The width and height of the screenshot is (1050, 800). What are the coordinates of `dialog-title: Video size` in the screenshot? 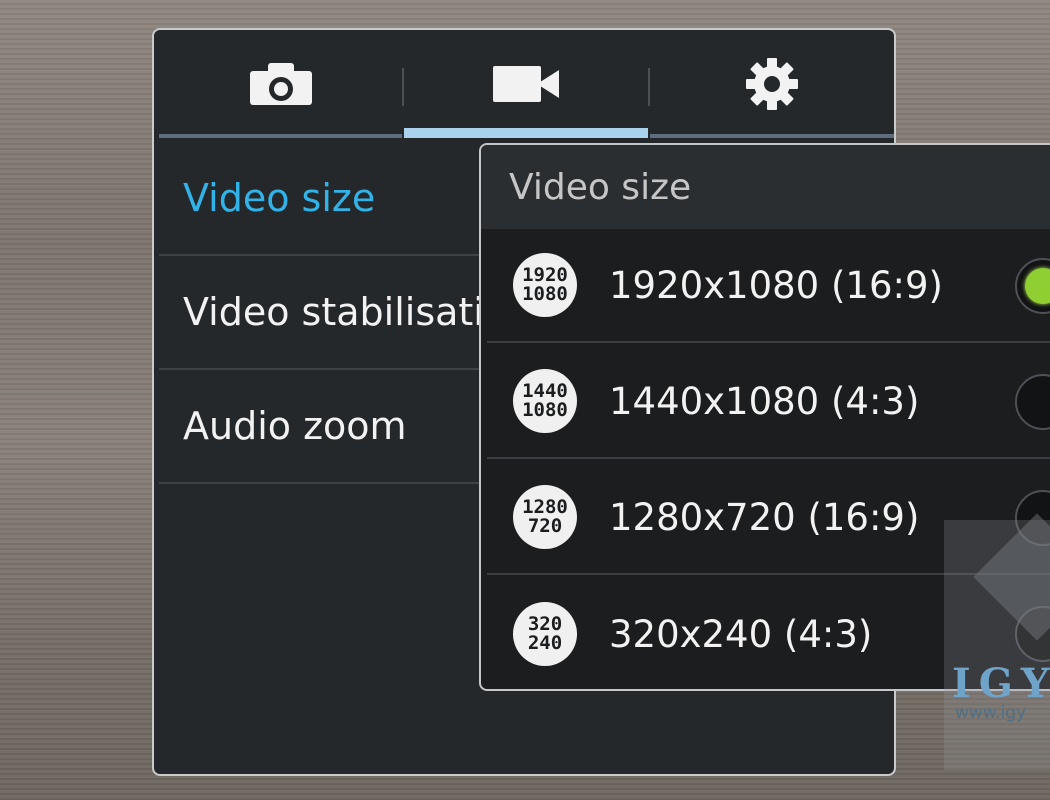 It's located at (765, 187).